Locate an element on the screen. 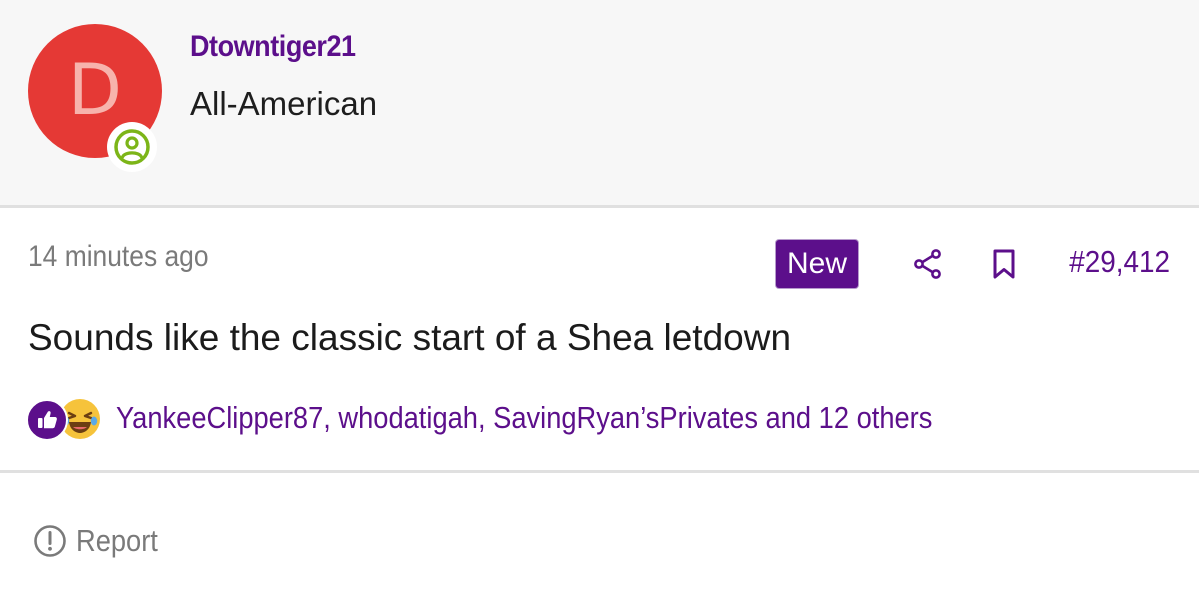  avatar-initial: D is located at coordinates (95, 90).